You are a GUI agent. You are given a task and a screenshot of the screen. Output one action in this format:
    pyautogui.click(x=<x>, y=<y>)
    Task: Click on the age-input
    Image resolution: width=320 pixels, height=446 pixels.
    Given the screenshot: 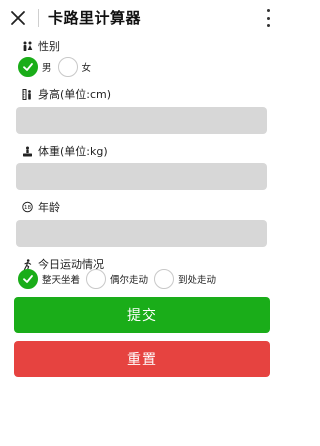 What is the action you would take?
    pyautogui.click(x=141, y=233)
    